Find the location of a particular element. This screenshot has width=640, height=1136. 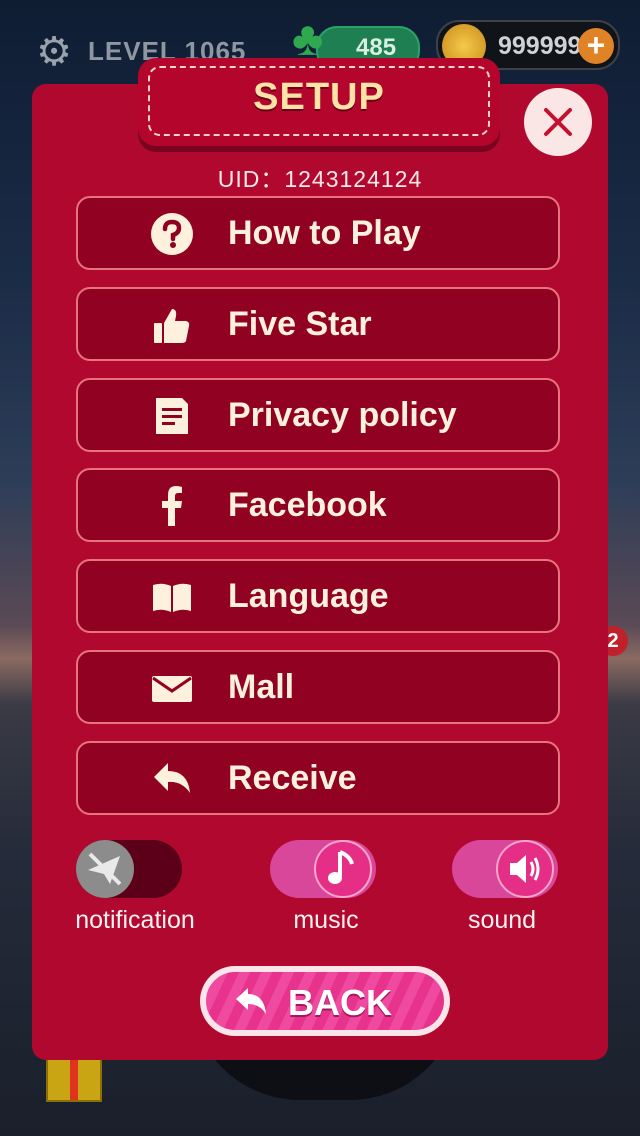

privacy-policy-label: Privacy policy is located at coordinates (342, 415).